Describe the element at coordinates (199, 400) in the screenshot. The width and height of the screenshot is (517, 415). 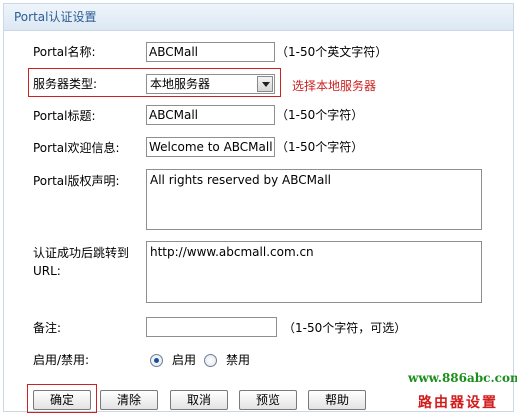
I see `cancel-button: 取消` at that location.